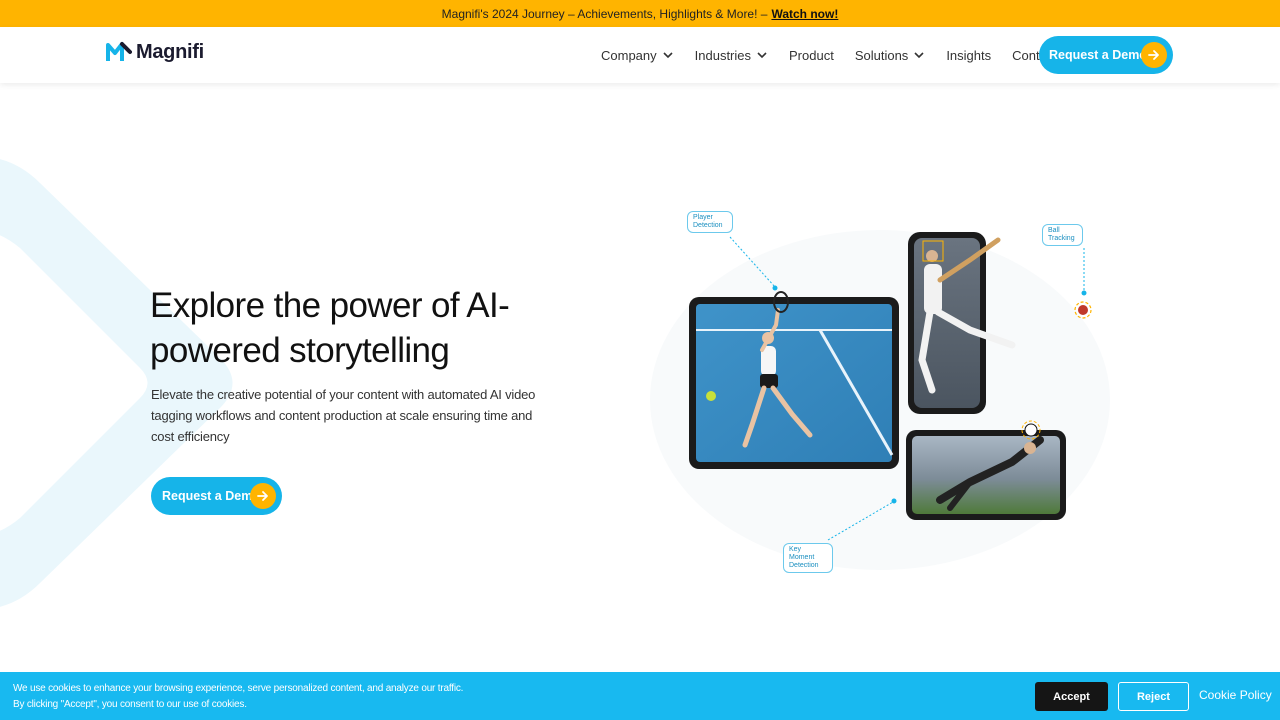 Image resolution: width=1280 pixels, height=720 pixels. I want to click on key-moment-detection-tag: Key Moment Detection, so click(808, 558).